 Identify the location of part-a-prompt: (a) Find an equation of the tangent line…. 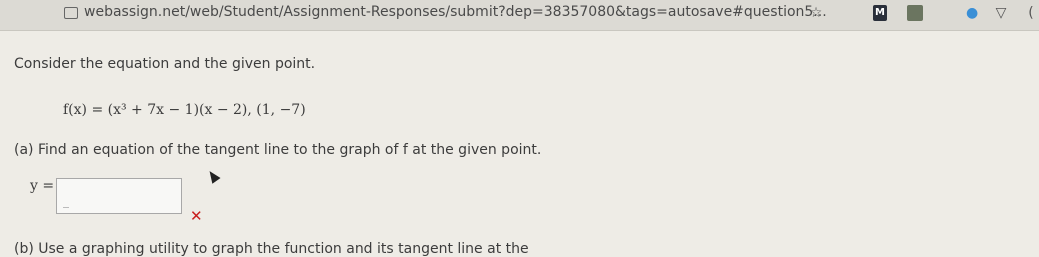
(278, 150).